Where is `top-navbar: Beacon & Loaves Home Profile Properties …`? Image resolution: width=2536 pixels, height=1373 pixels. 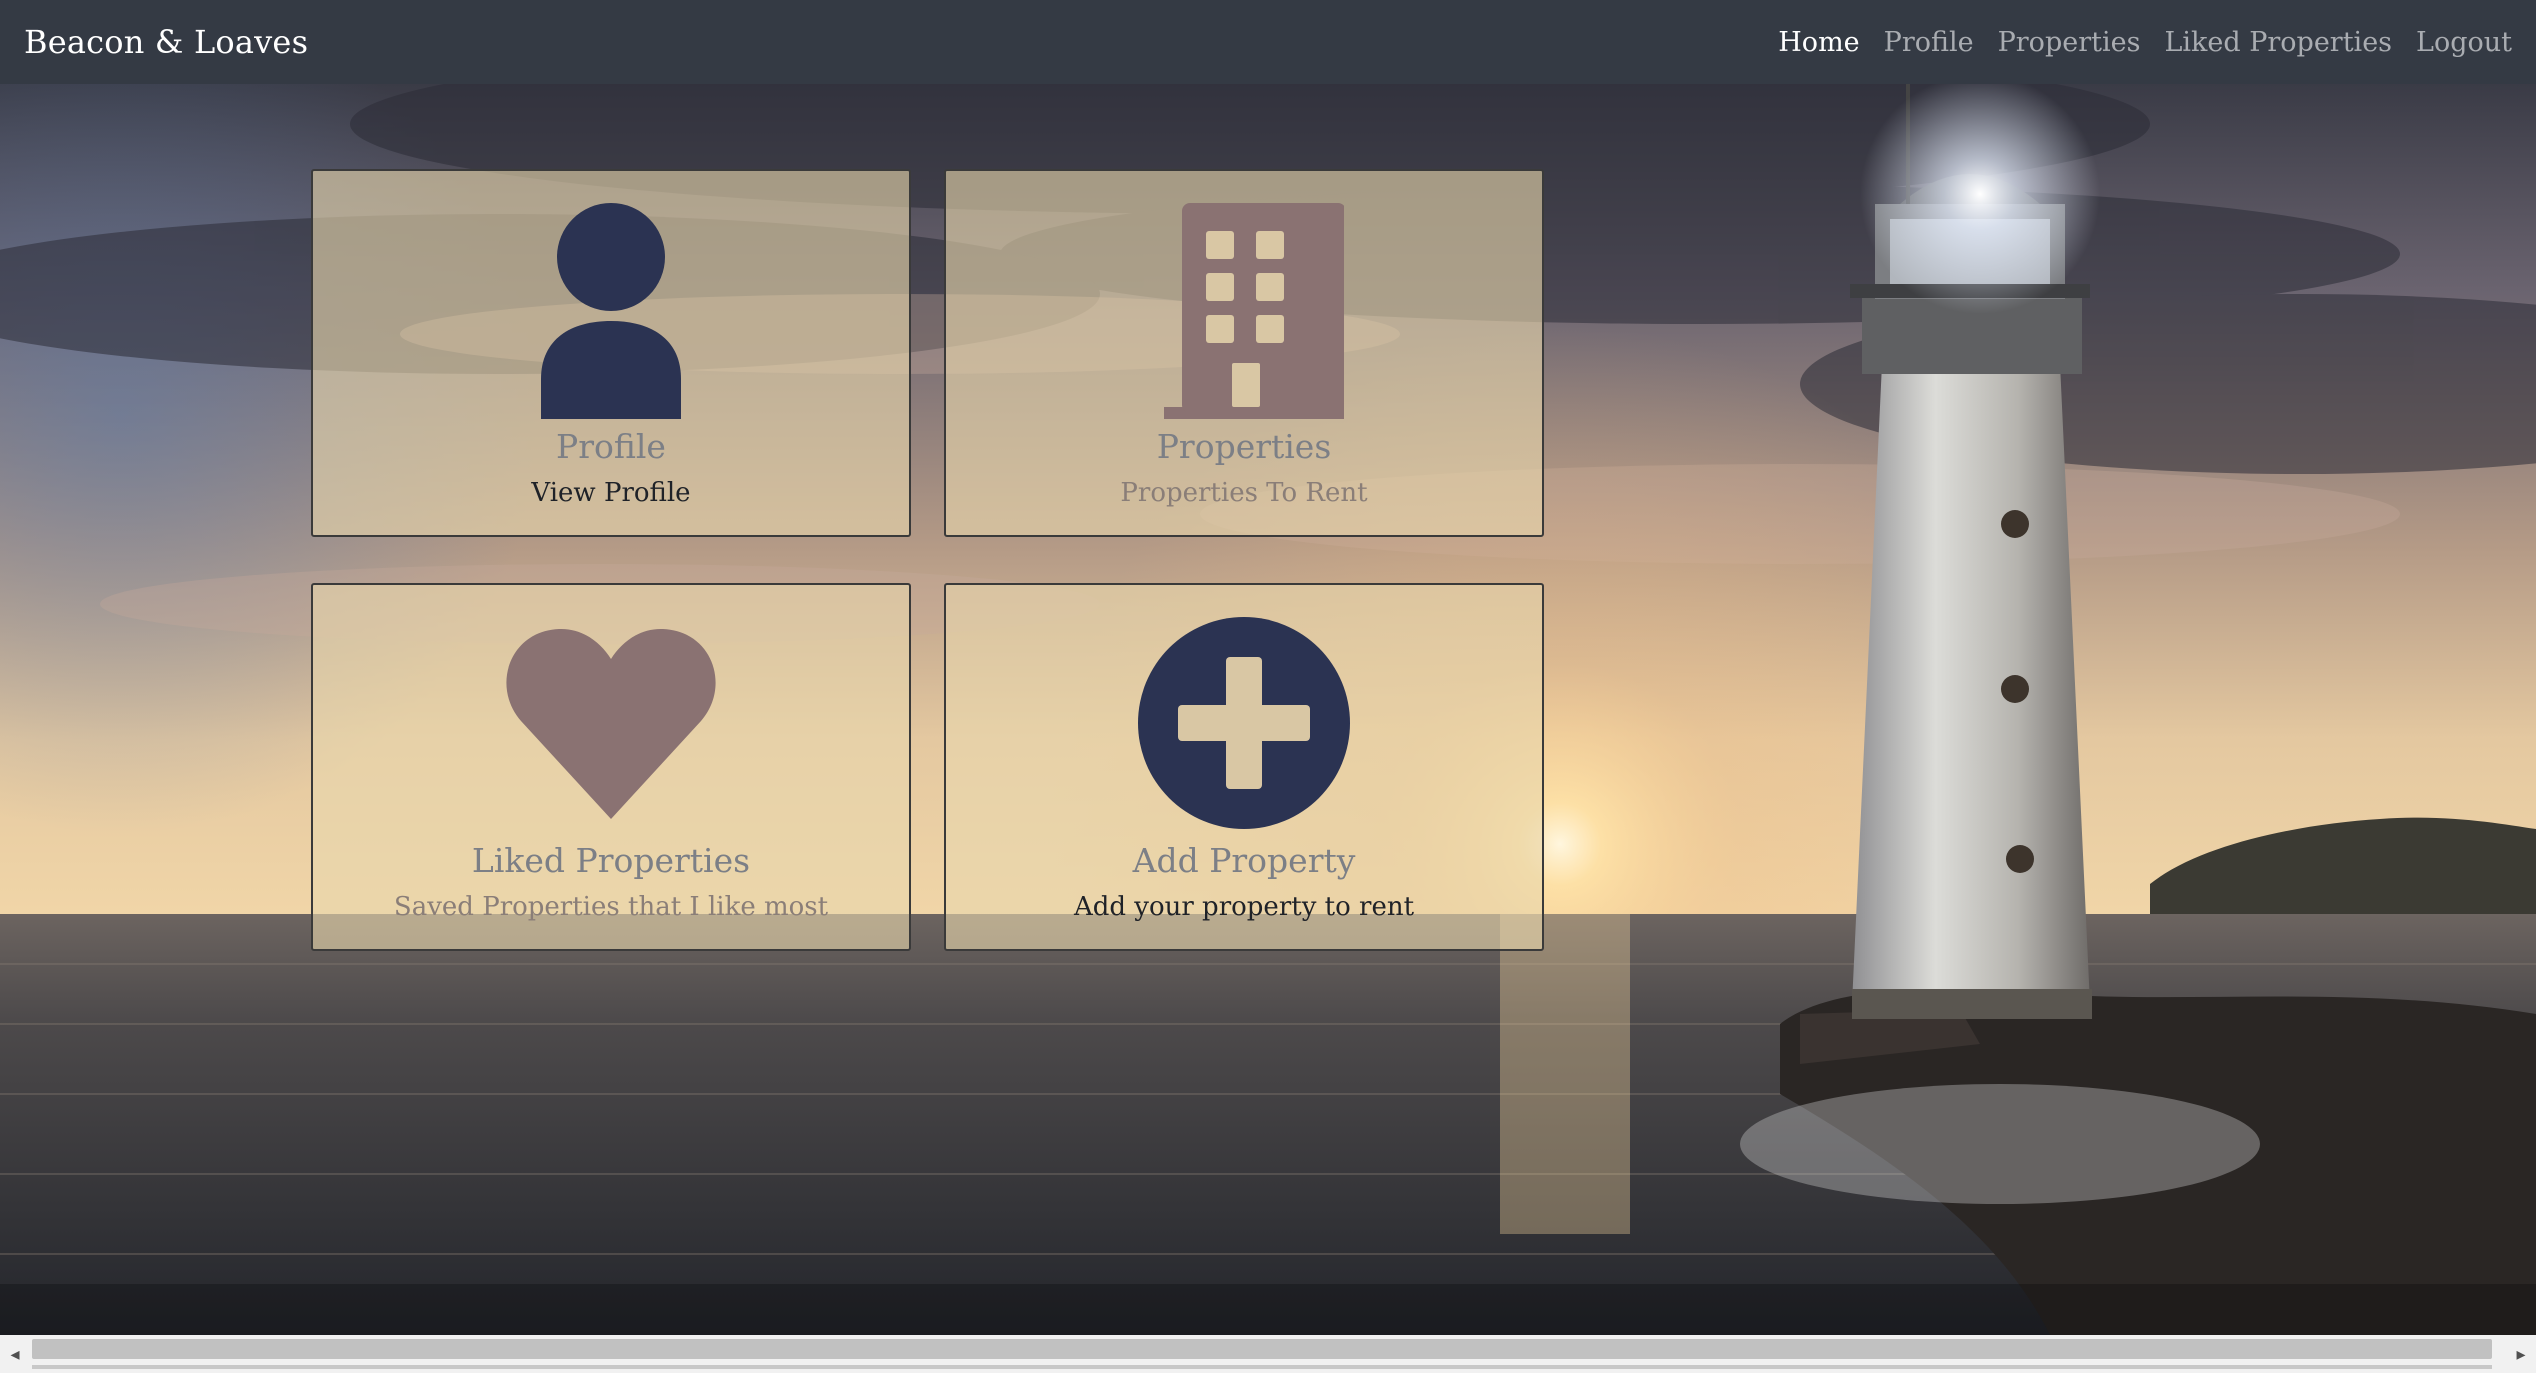 top-navbar: Beacon & Loaves Home Profile Properties … is located at coordinates (1268, 42).